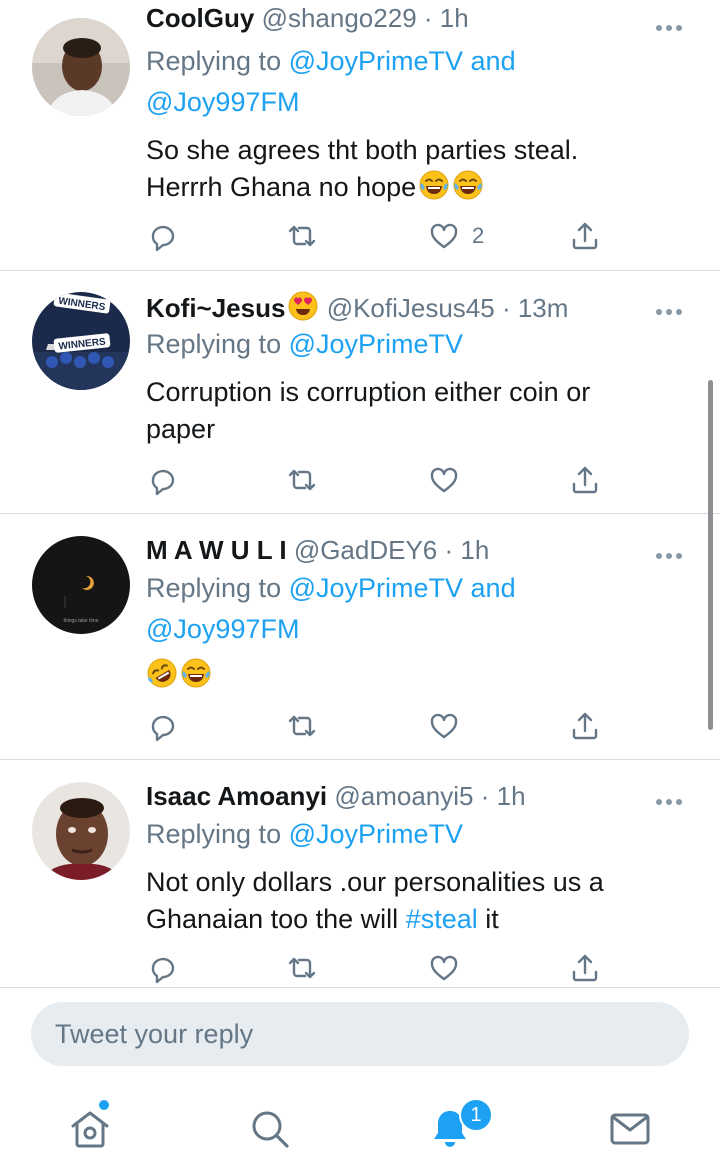 This screenshot has width=720, height=1176. What do you see at coordinates (360, 1126) in the screenshot?
I see `bottom-tab-bar` at bounding box center [360, 1126].